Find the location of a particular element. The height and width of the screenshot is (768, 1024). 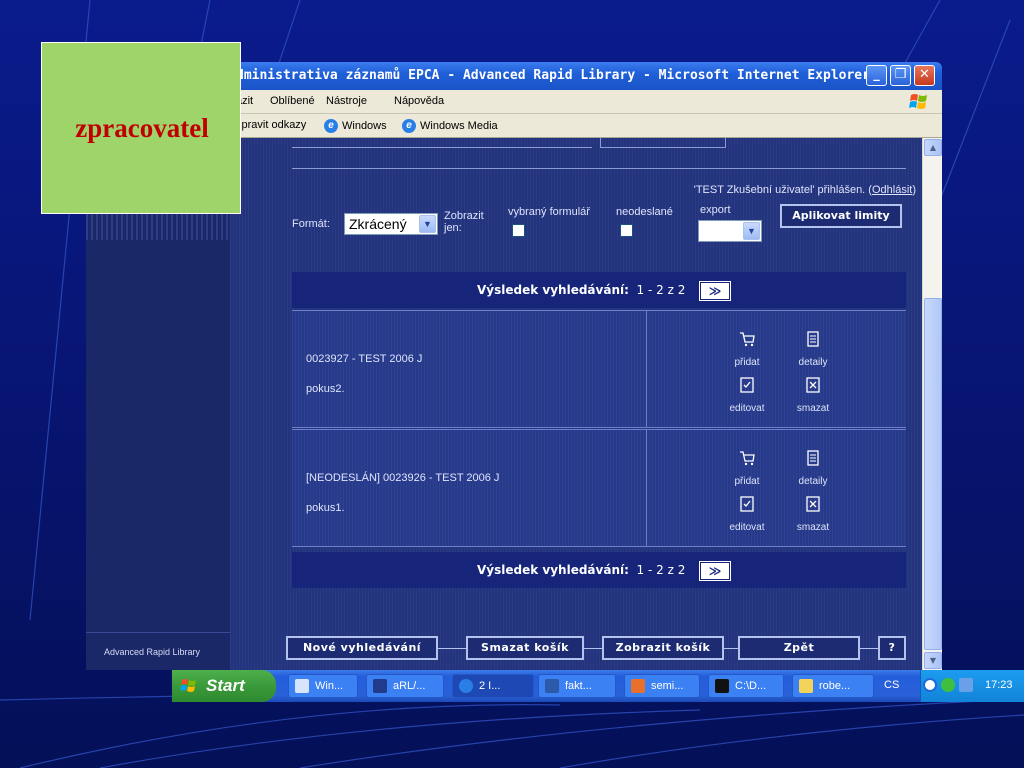

selected-form-checkbox is located at coordinates (518, 230).